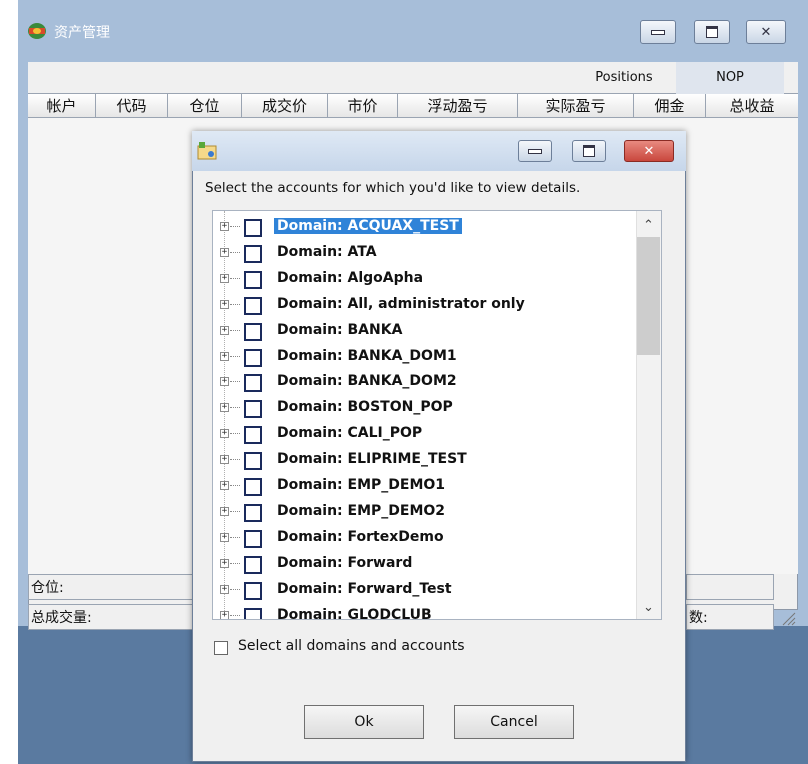 Image resolution: width=808 pixels, height=764 pixels. I want to click on domain-label: Domain: All, administrator only, so click(401, 304).